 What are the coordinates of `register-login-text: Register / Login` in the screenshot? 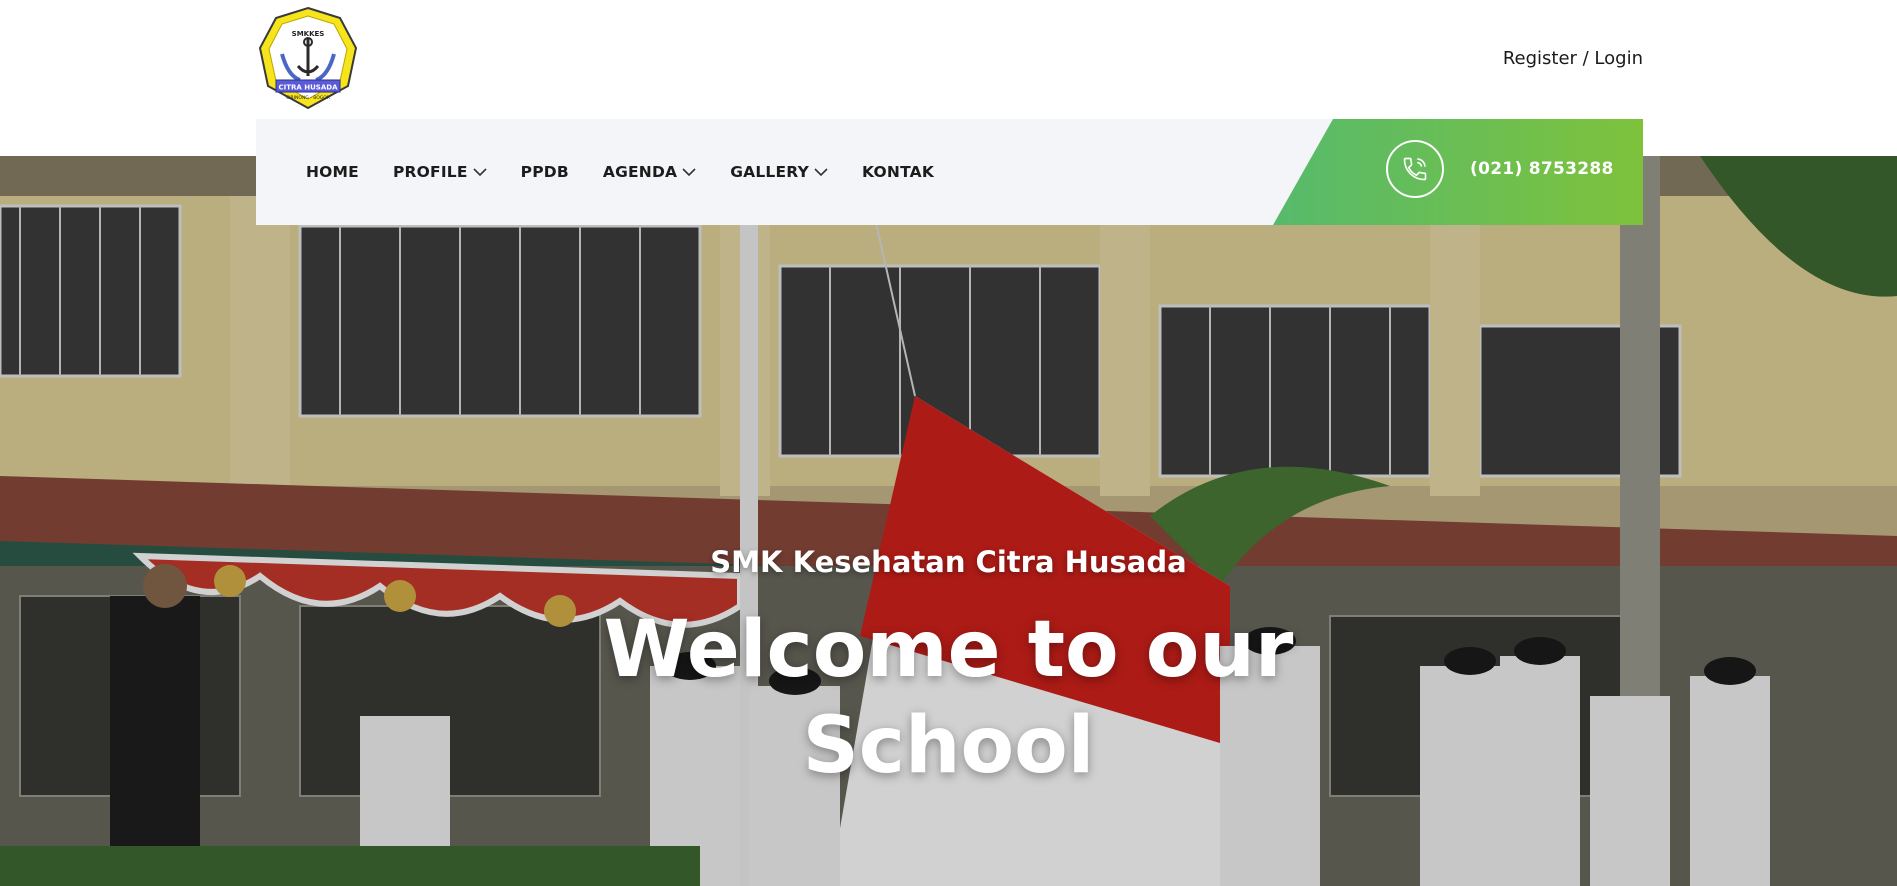 It's located at (1573, 58).